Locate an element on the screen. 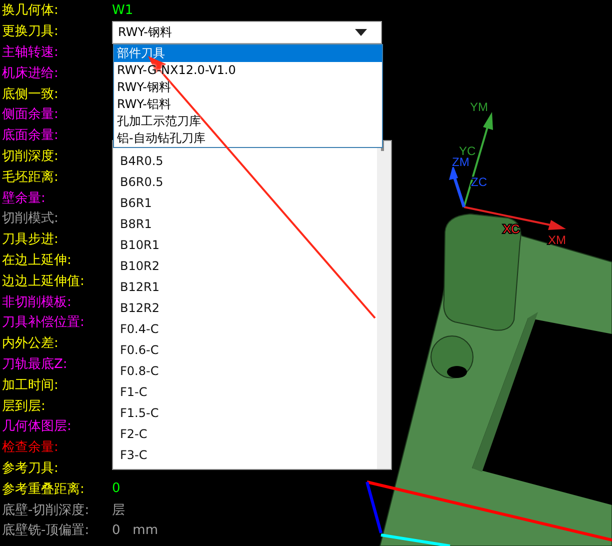 This screenshot has height=546, width=612. field-label: 底壁-切削深度: is located at coordinates (45, 510).